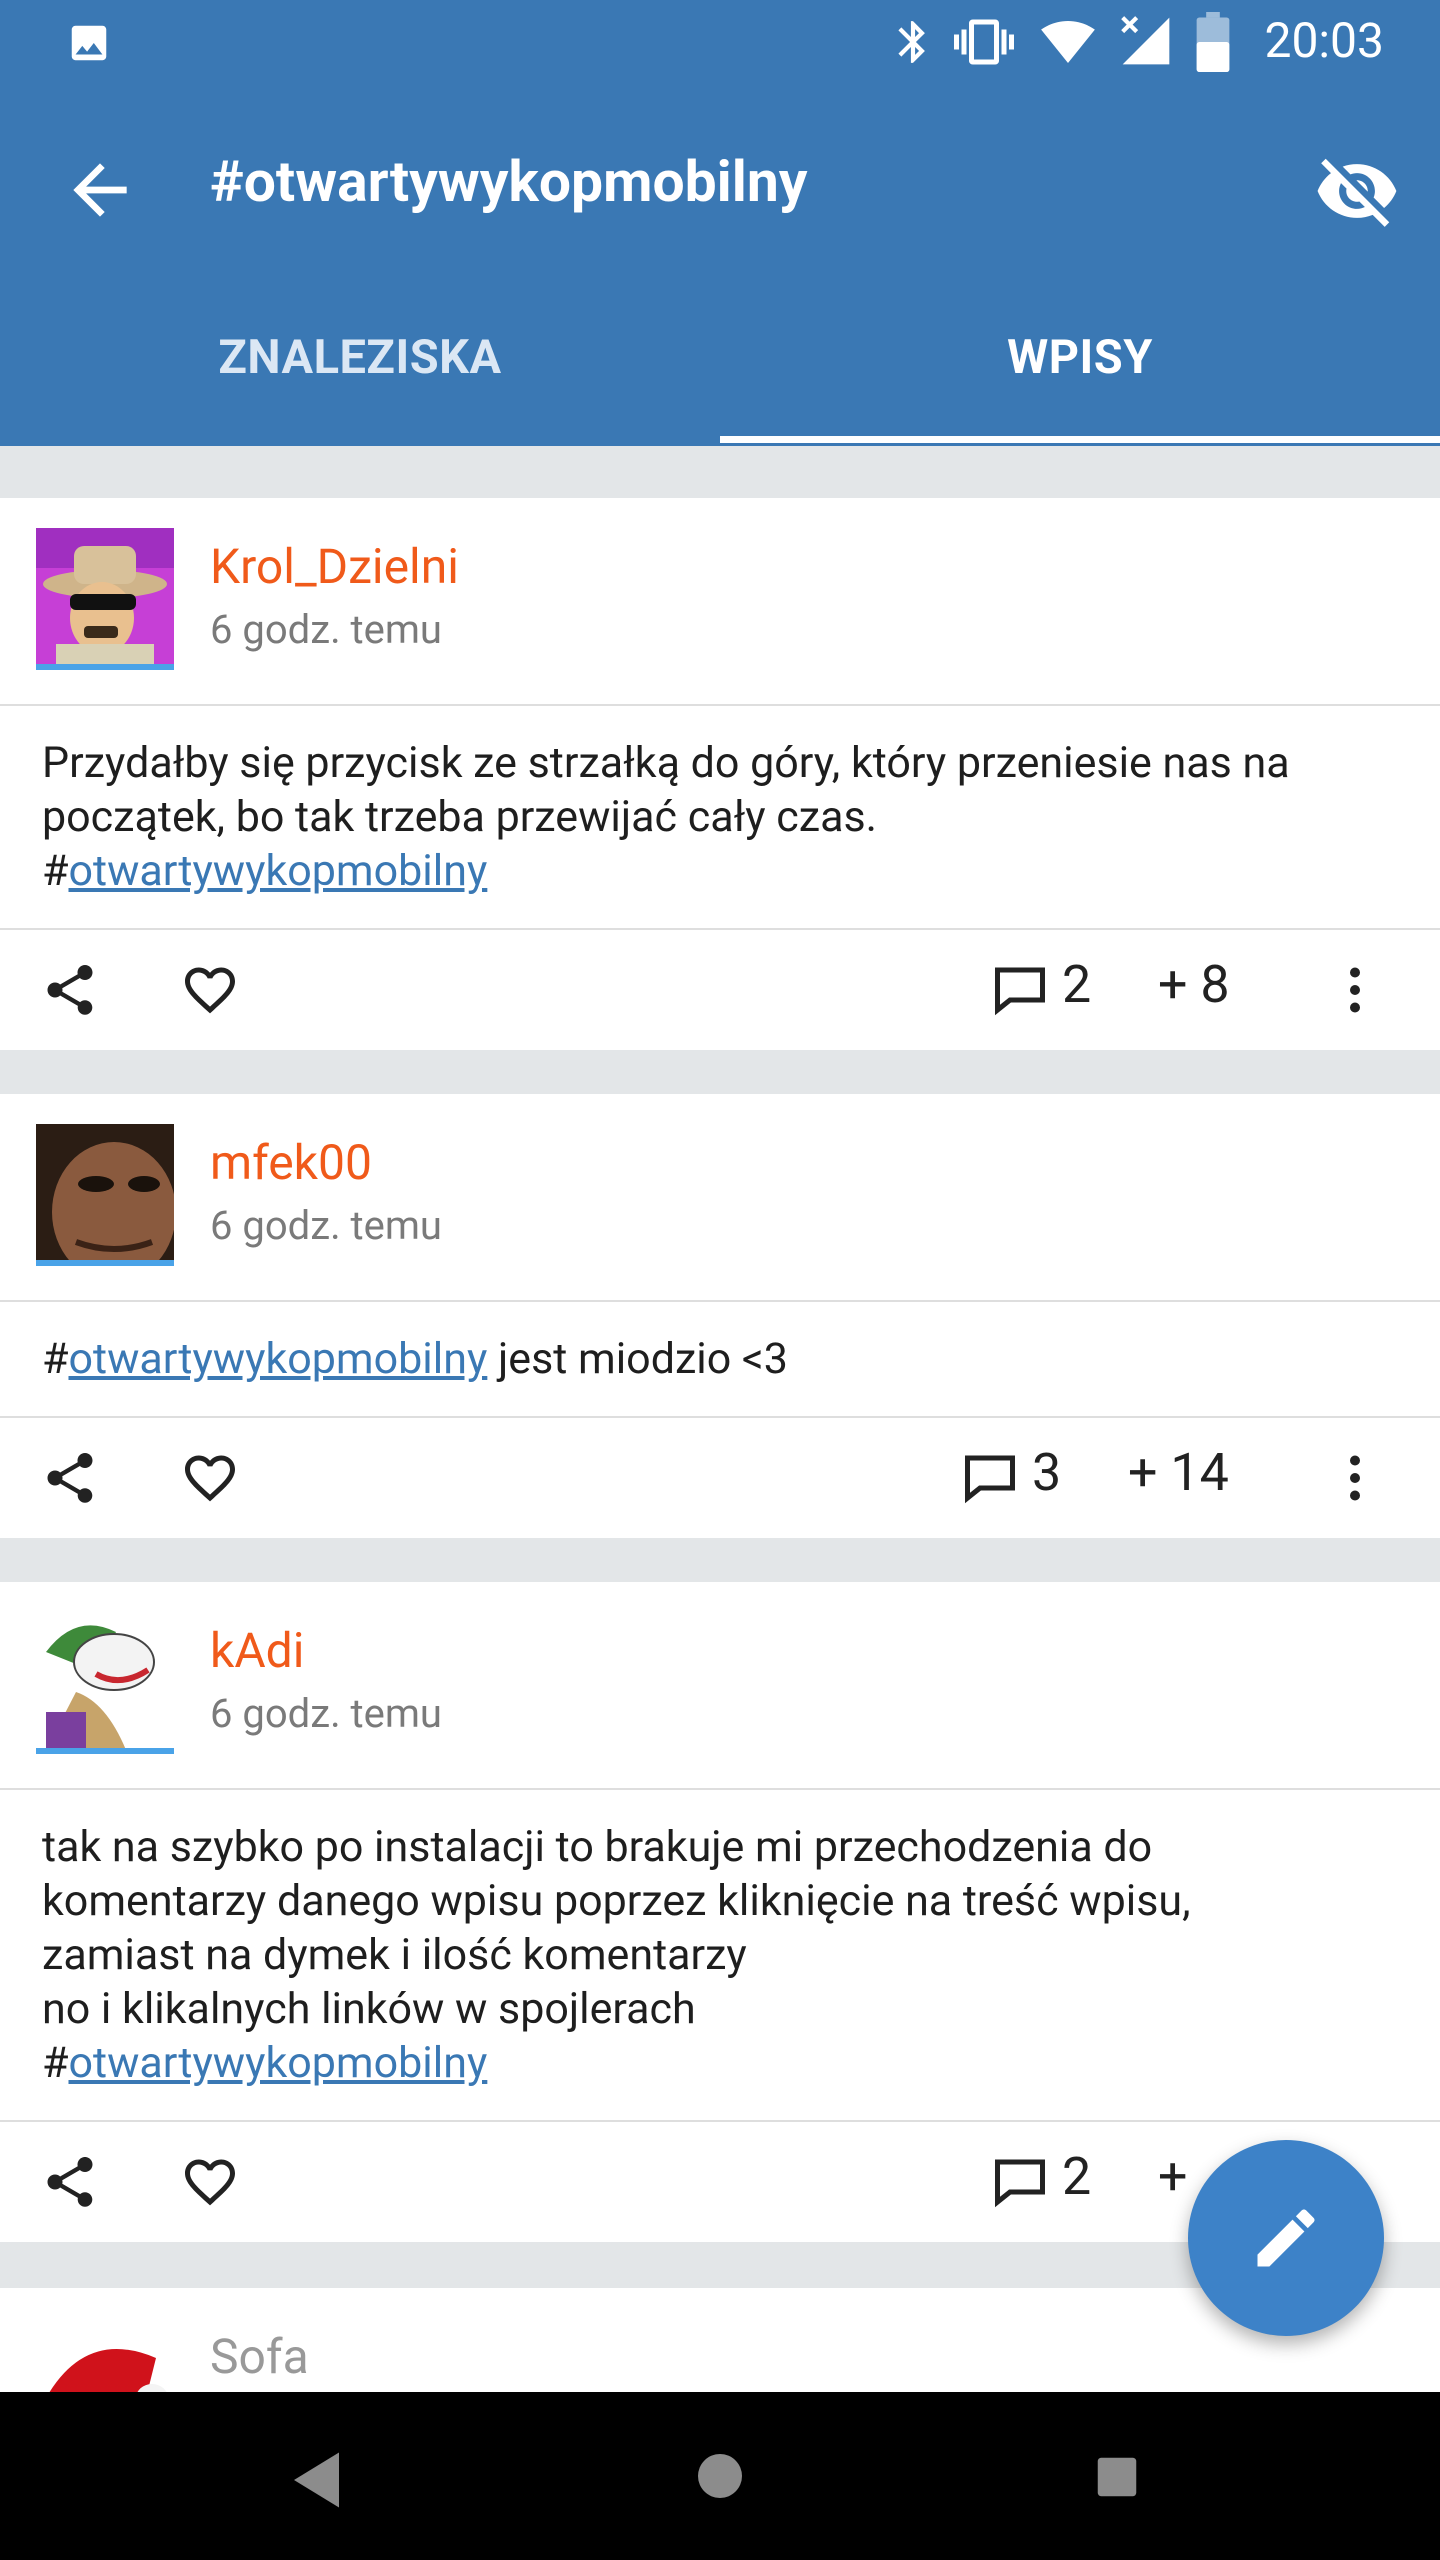 This screenshot has height=2560, width=1440. I want to click on post-actions: 3 + 14, so click(720, 1478).